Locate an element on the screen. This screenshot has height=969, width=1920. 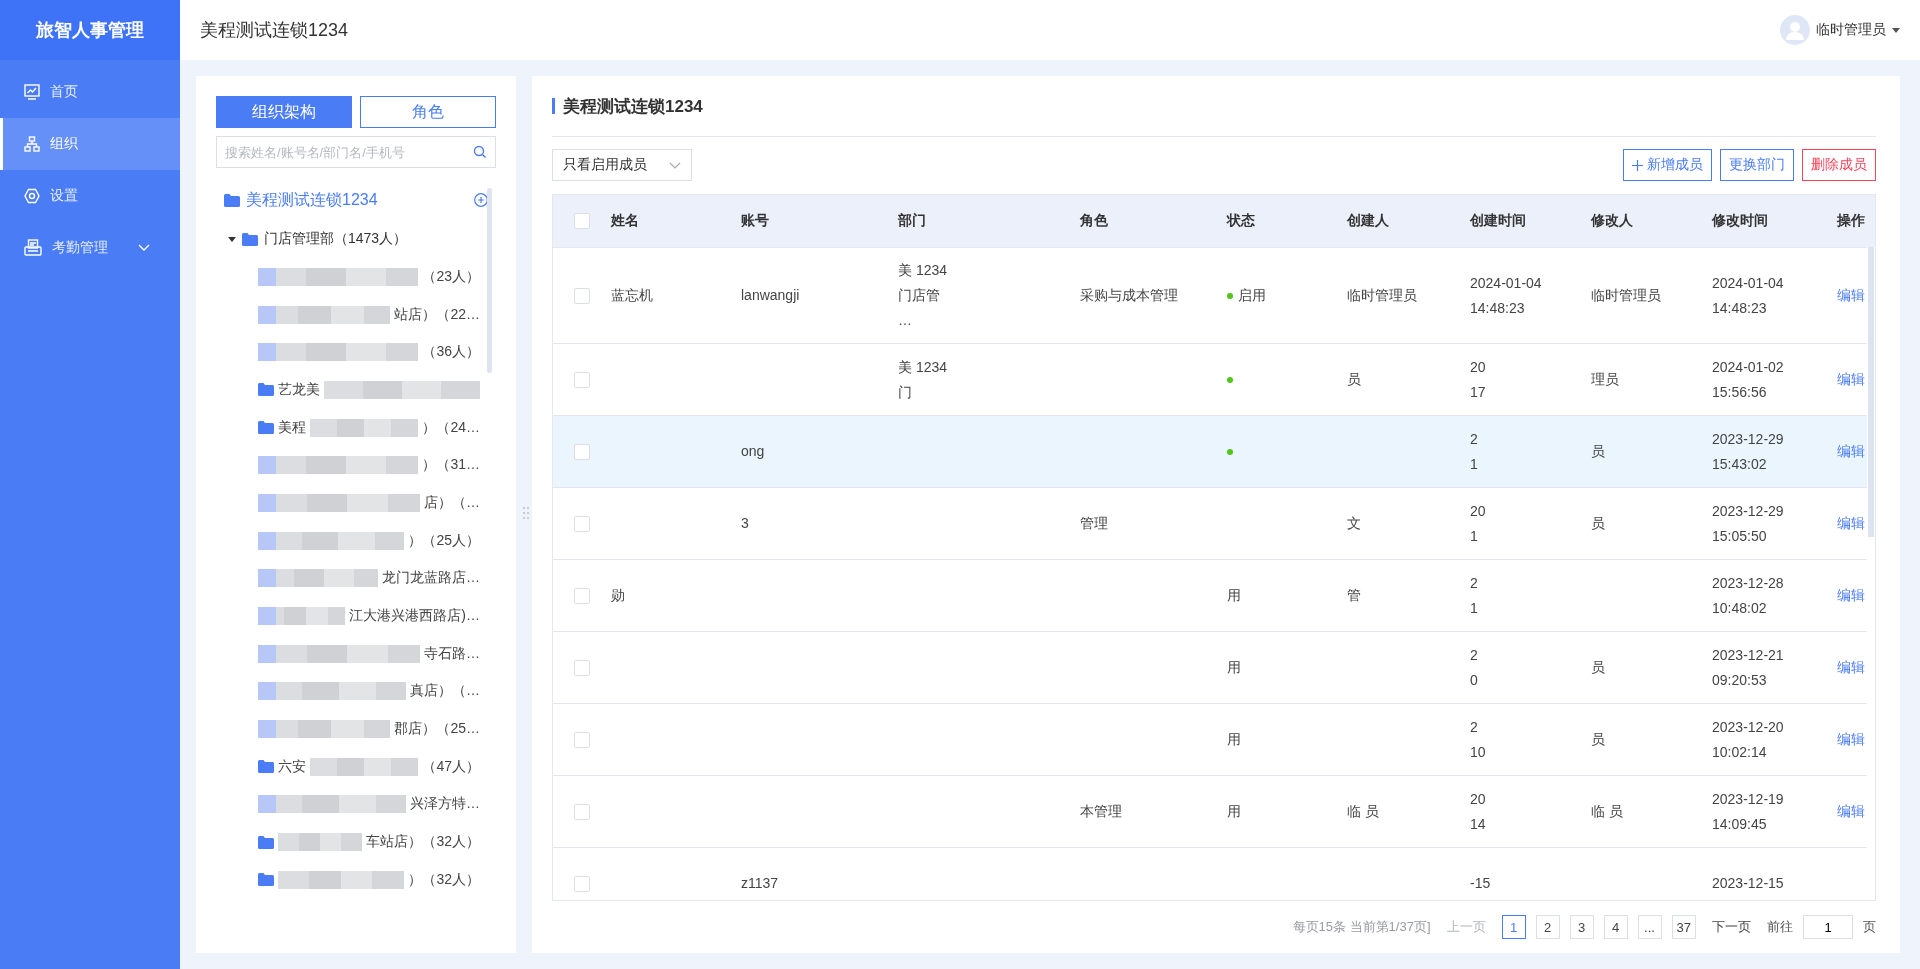
tab: 组织架构 is located at coordinates (284, 112).